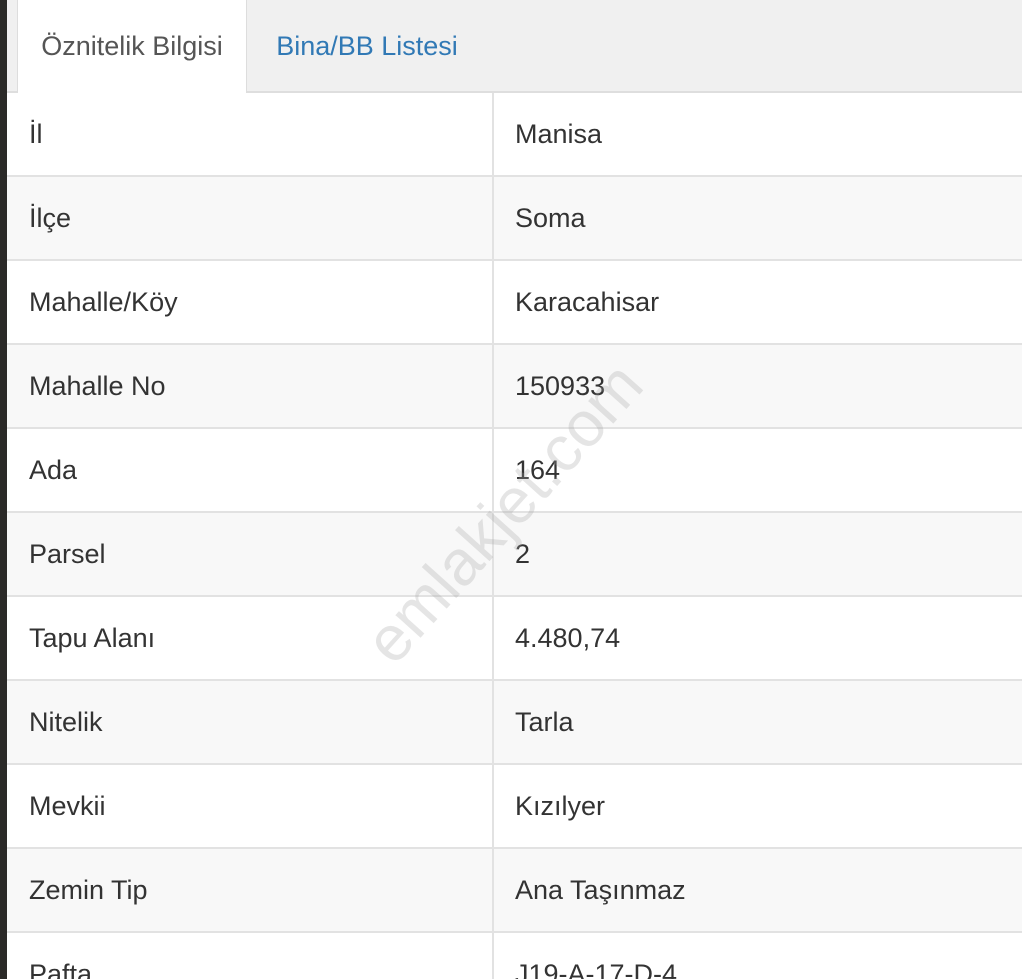  Describe the element at coordinates (523, 554) in the screenshot. I see `row-value: 2` at that location.